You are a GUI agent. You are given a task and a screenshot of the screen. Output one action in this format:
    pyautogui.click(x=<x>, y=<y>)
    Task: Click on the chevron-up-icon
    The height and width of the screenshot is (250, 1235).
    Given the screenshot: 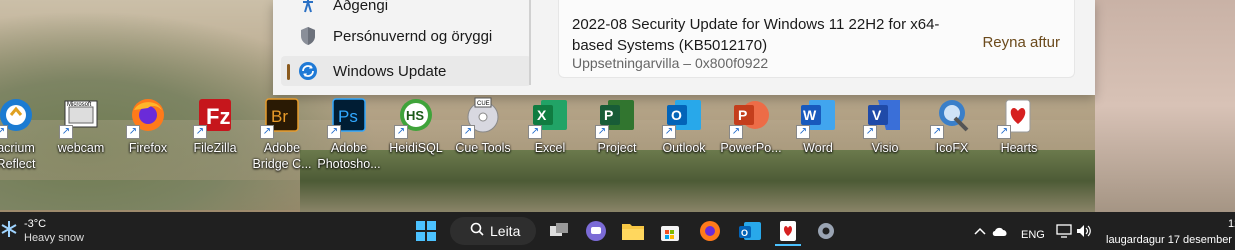 What is the action you would take?
    pyautogui.click(x=980, y=231)
    